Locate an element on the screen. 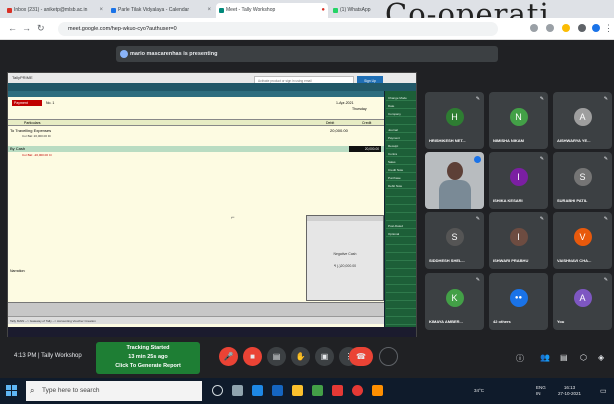 This screenshot has width=614, height=404. chrome-icon is located at coordinates (317, 390).